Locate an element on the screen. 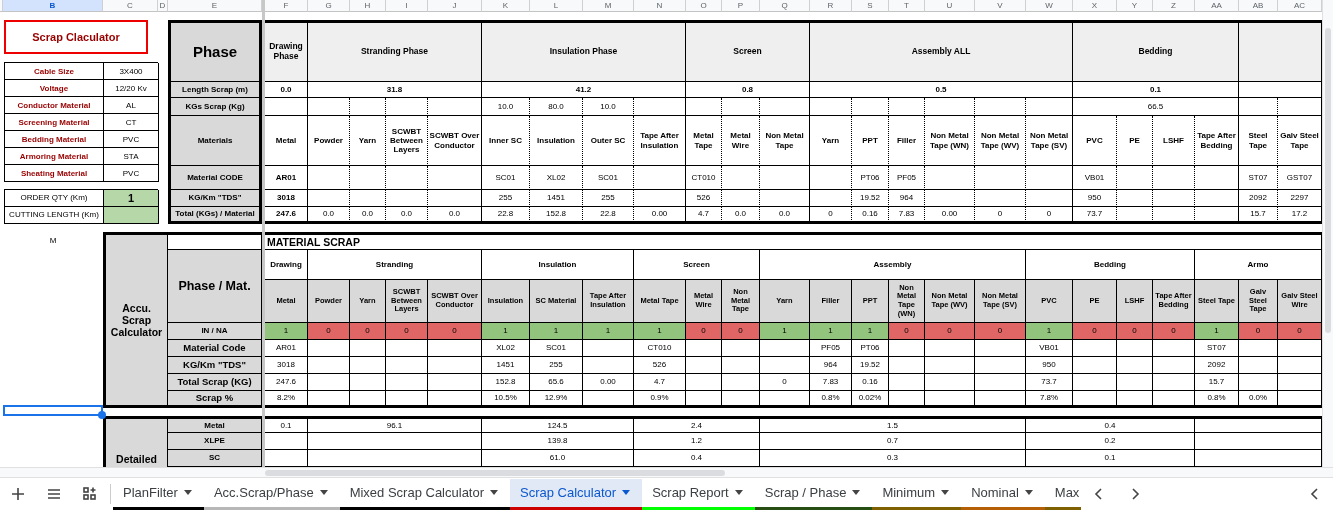  row-label: Scrap % is located at coordinates (215, 399).